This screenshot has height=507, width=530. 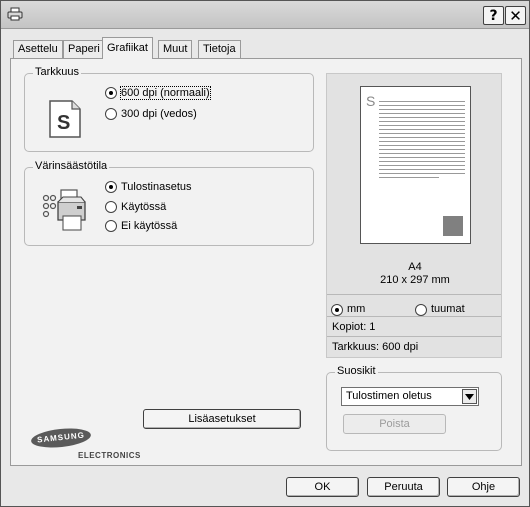 What do you see at coordinates (57, 72) in the screenshot?
I see `resolution-group-title: Tarkkuus` at bounding box center [57, 72].